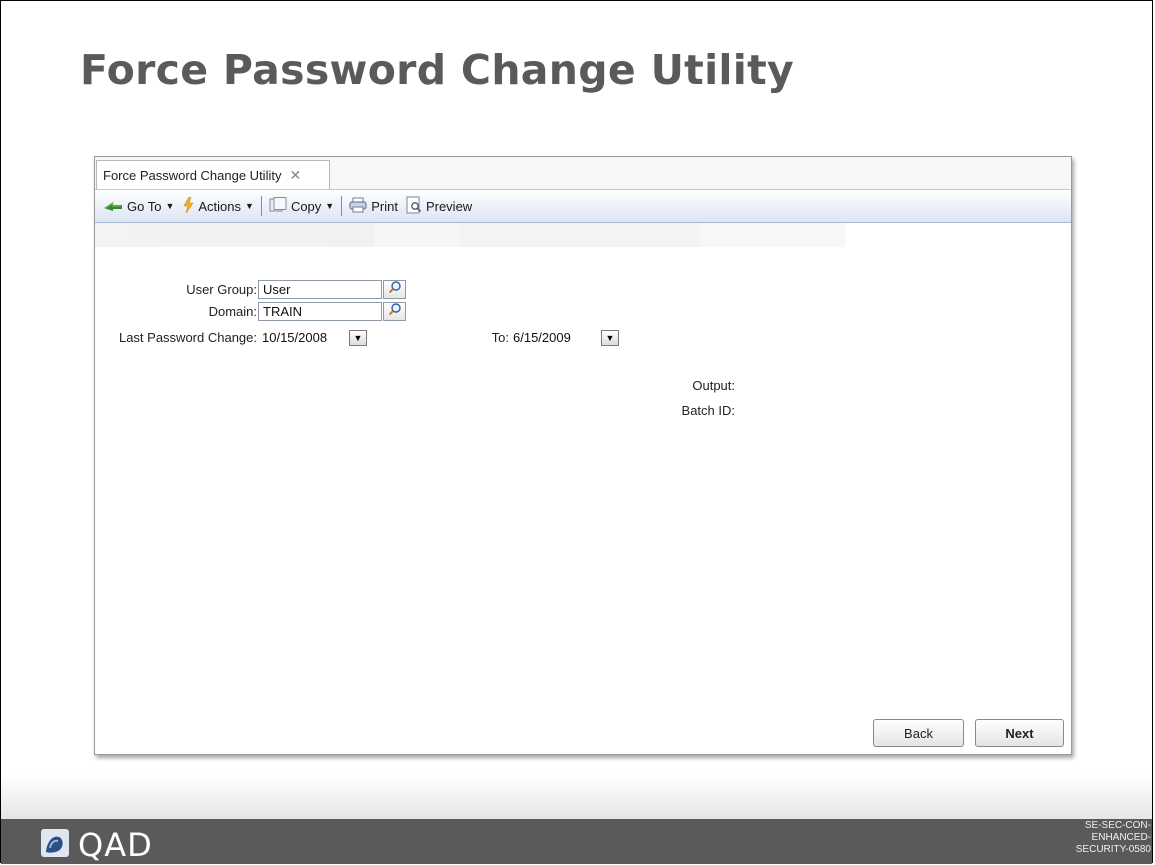 This screenshot has width=1155, height=865. What do you see at coordinates (583, 206) in the screenshot?
I see `toolbar: Go To ▼ Actions ▼ Copy ▼ Print Preview` at bounding box center [583, 206].